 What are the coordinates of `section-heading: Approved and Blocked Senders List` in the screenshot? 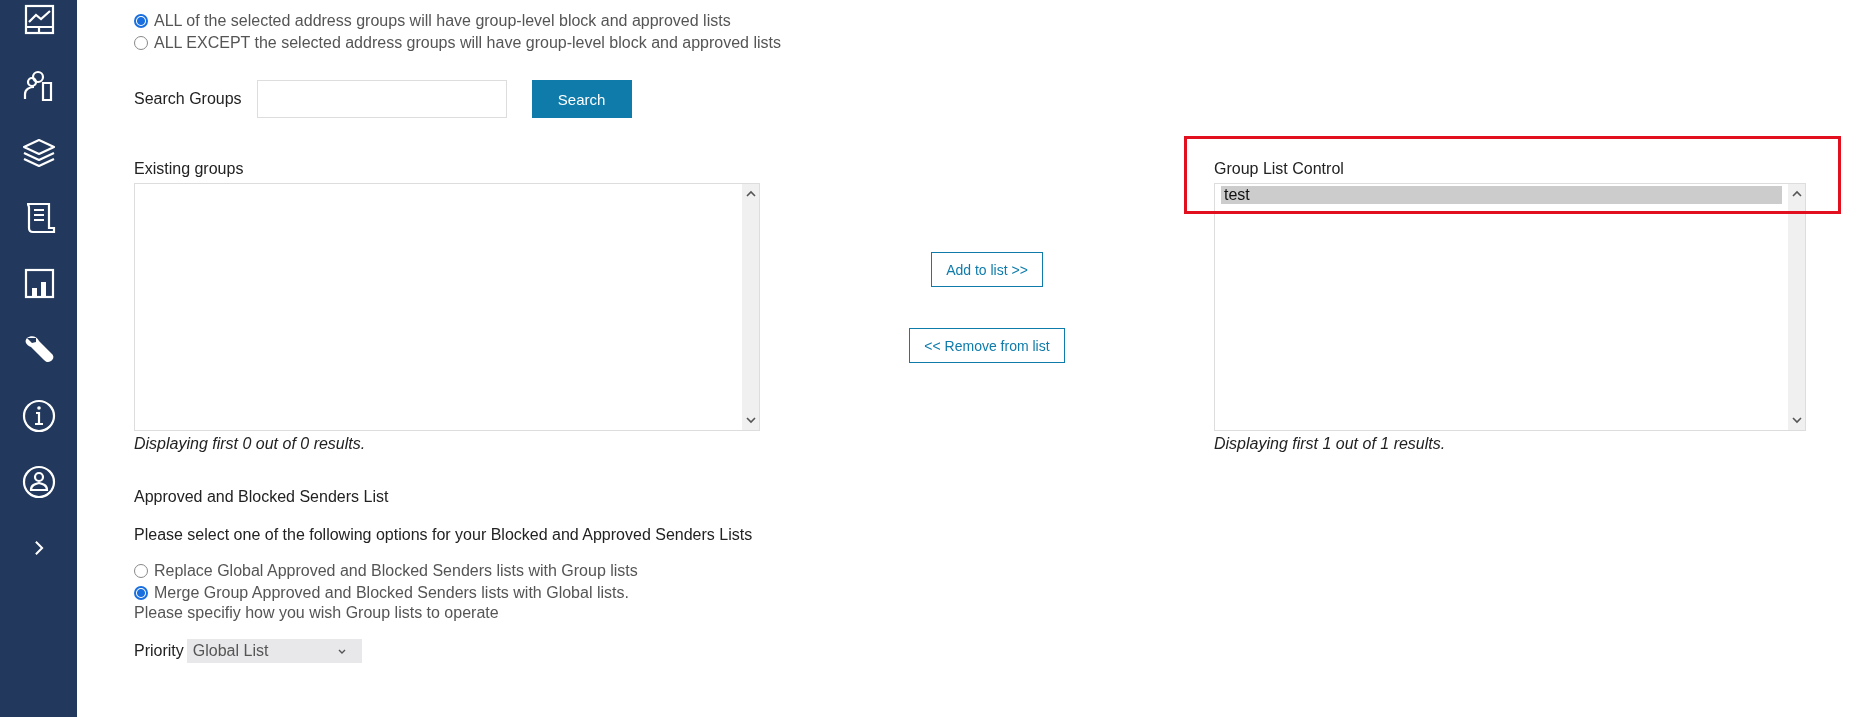 It's located at (262, 497).